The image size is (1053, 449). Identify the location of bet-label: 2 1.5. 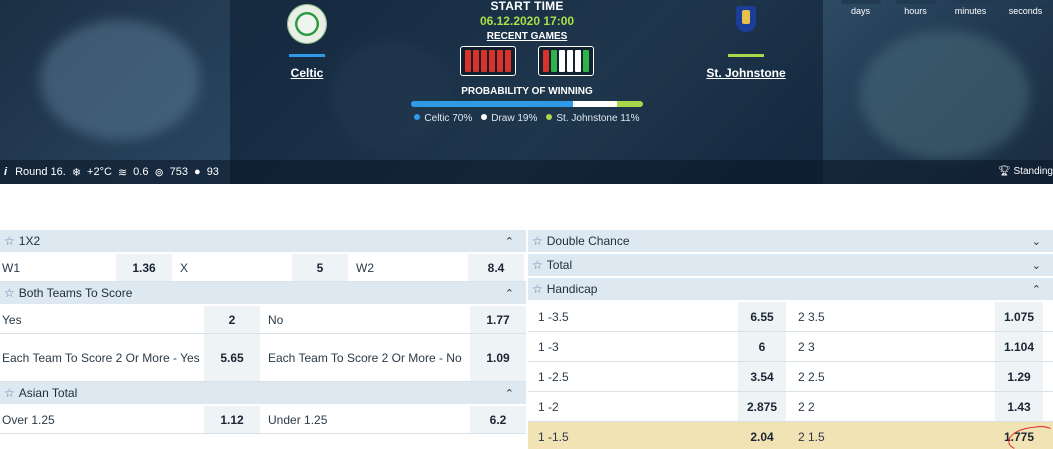
(890, 437).